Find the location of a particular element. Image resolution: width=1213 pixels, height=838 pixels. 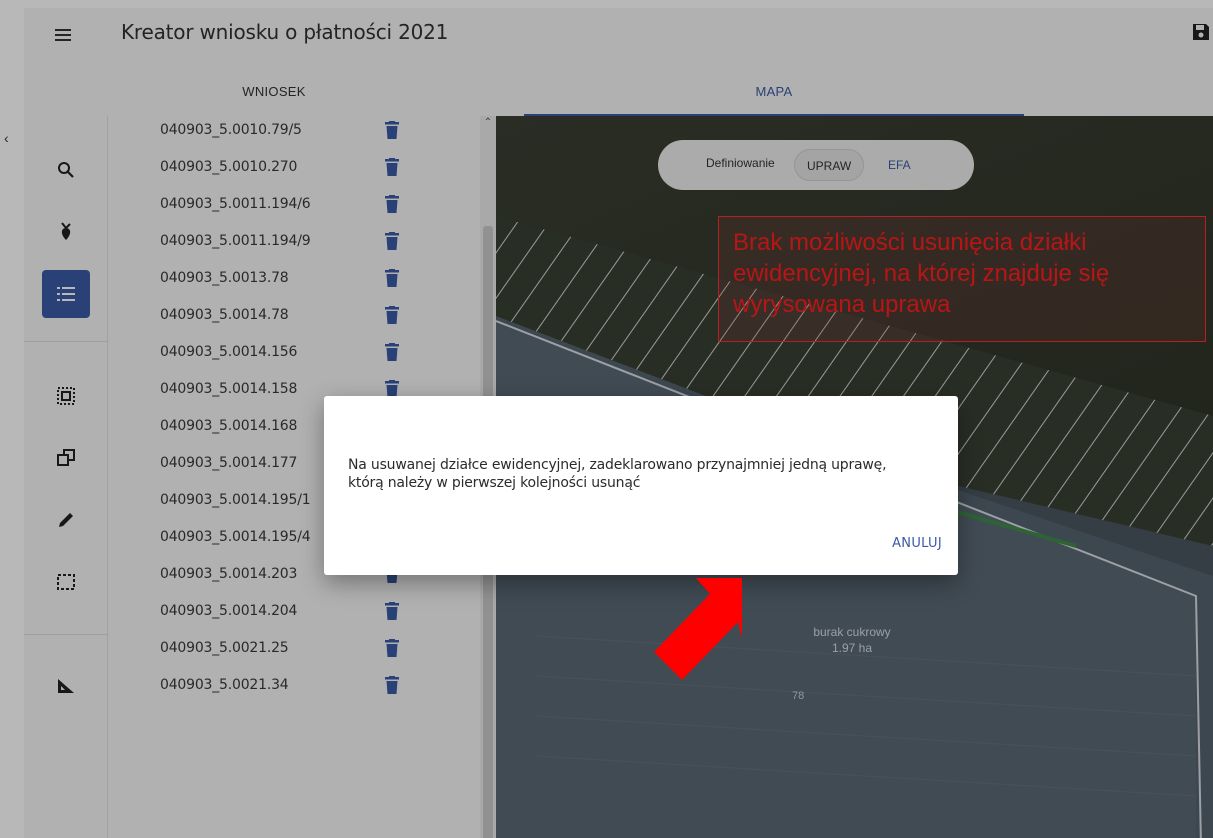

annotation-arrow-icon is located at coordinates (698, 629).